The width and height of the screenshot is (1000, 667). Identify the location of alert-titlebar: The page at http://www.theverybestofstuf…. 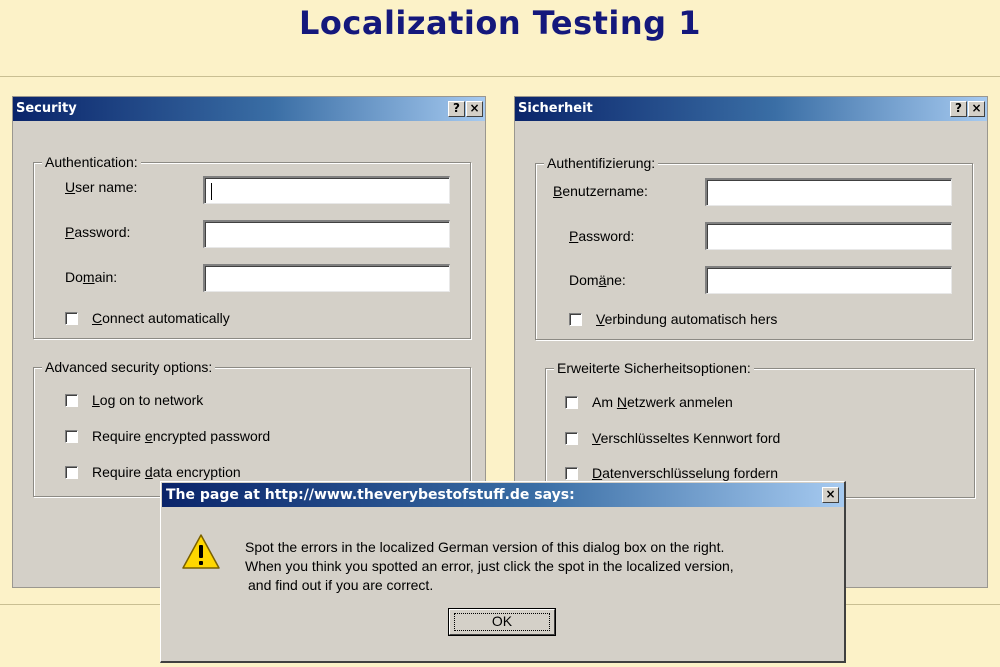
(503, 495).